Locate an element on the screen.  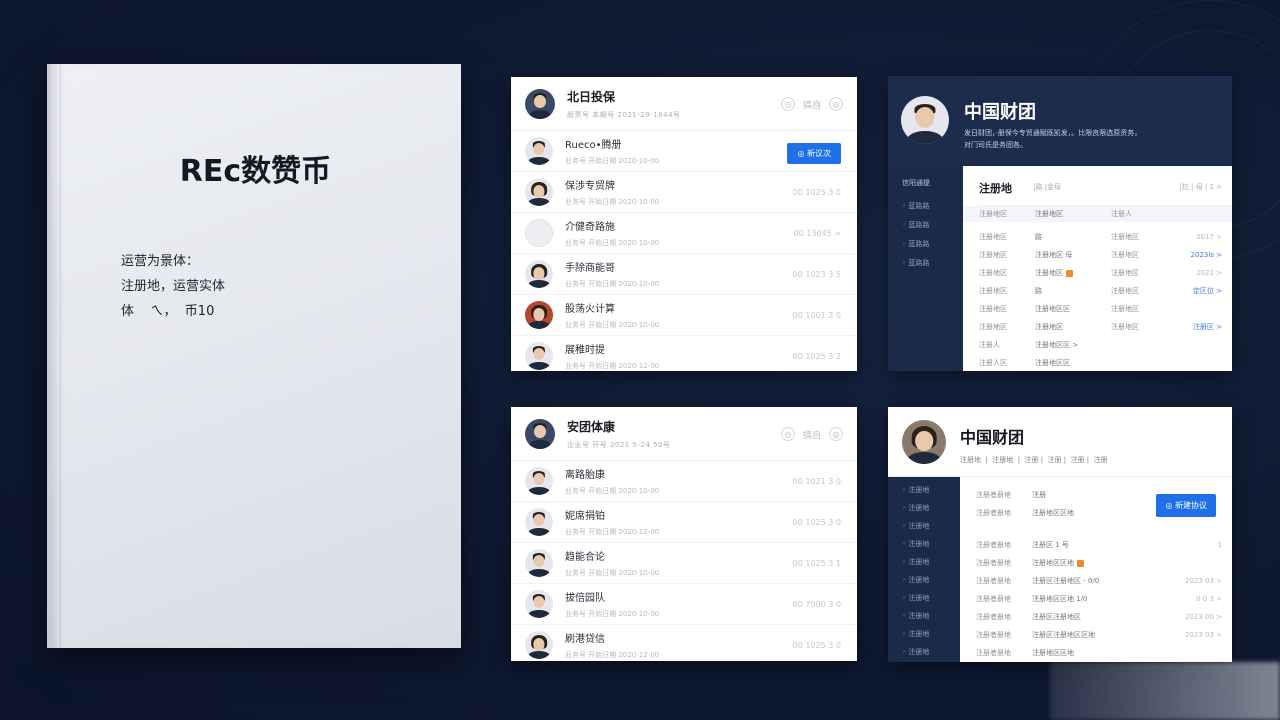
table-row: 注册地区 注册地区 母 注册地区 2023ls > is located at coordinates (1105, 255).